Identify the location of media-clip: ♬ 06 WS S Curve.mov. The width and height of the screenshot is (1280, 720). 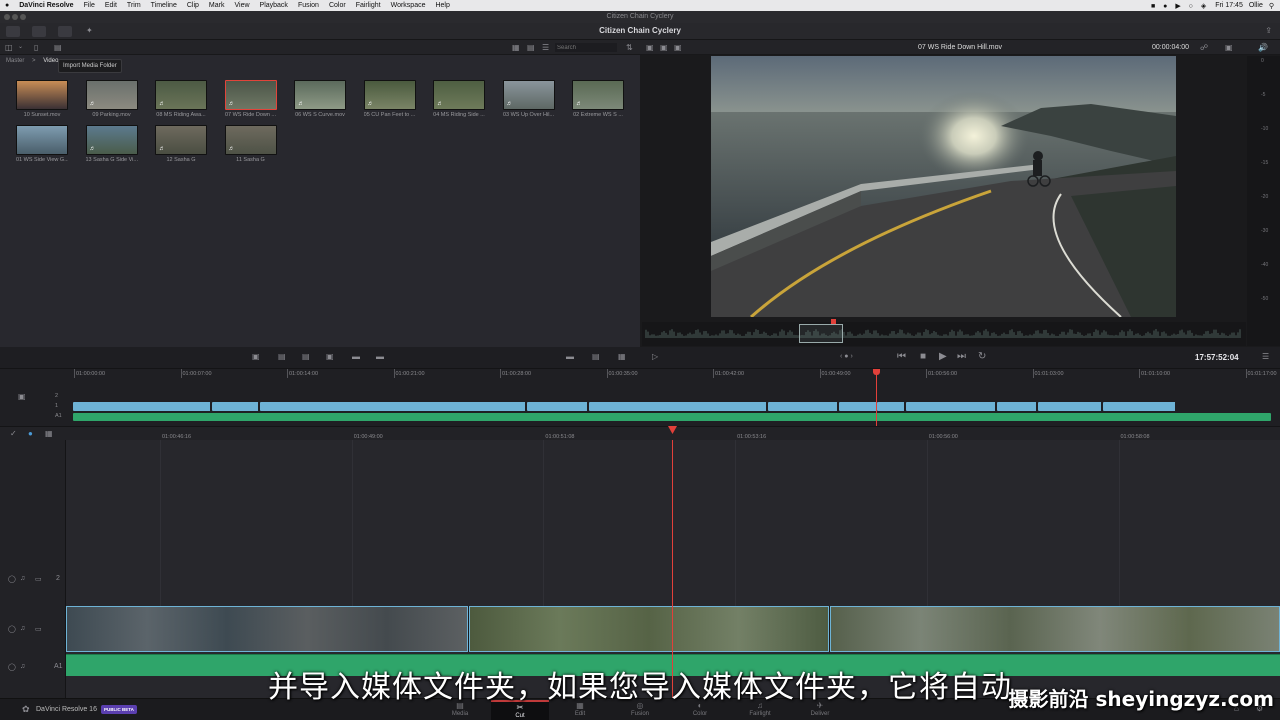
(320, 99).